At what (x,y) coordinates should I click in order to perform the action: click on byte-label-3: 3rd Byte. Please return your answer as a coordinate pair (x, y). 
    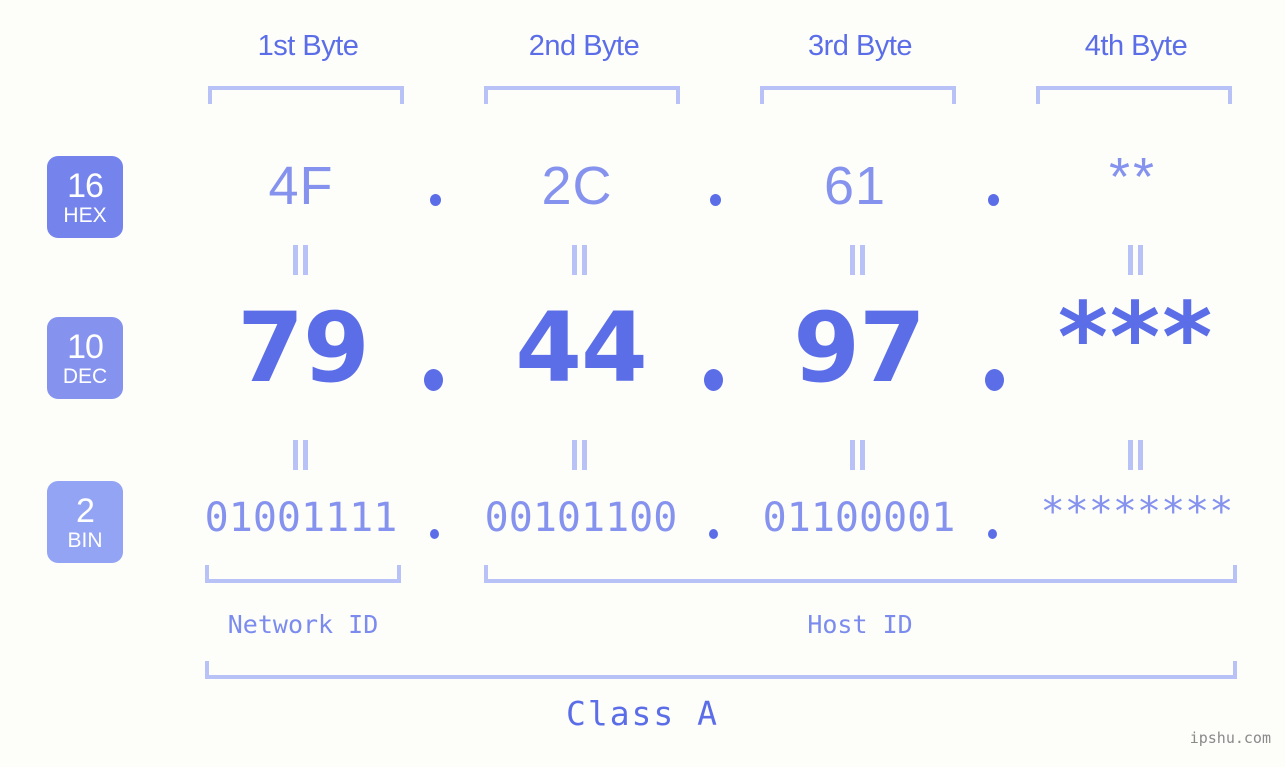
    Looking at the image, I should click on (860, 46).